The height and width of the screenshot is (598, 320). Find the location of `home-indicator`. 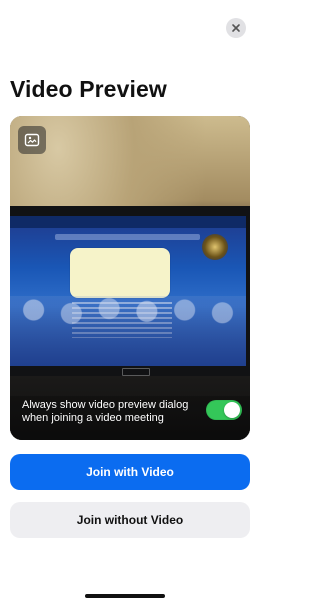

home-indicator is located at coordinates (125, 596).